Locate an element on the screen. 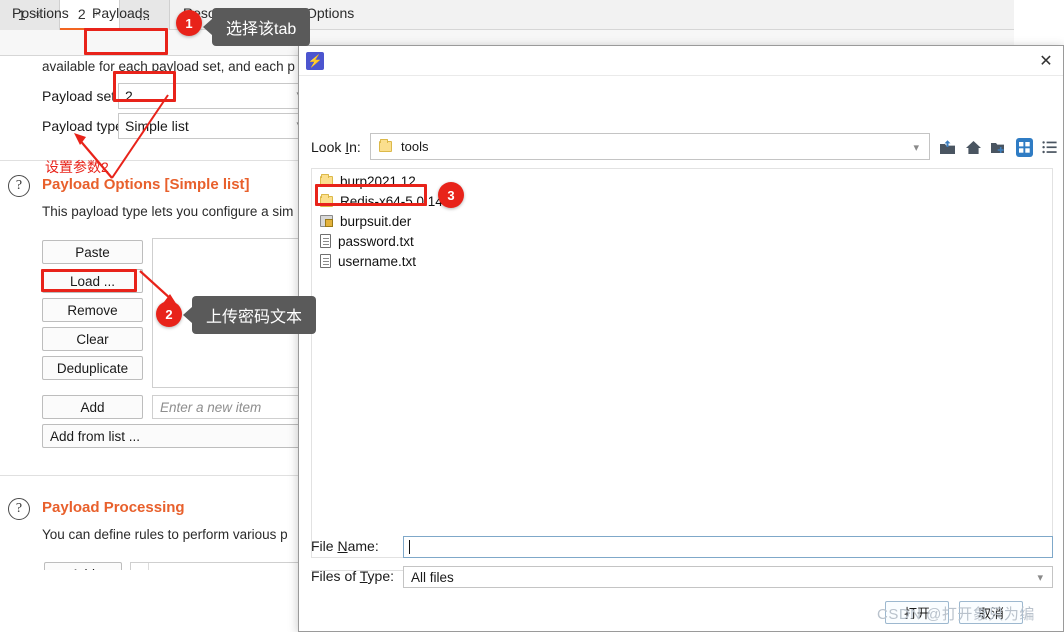 This screenshot has height=632, width=1064. list-item-password-txt: password.txt is located at coordinates (682, 241).